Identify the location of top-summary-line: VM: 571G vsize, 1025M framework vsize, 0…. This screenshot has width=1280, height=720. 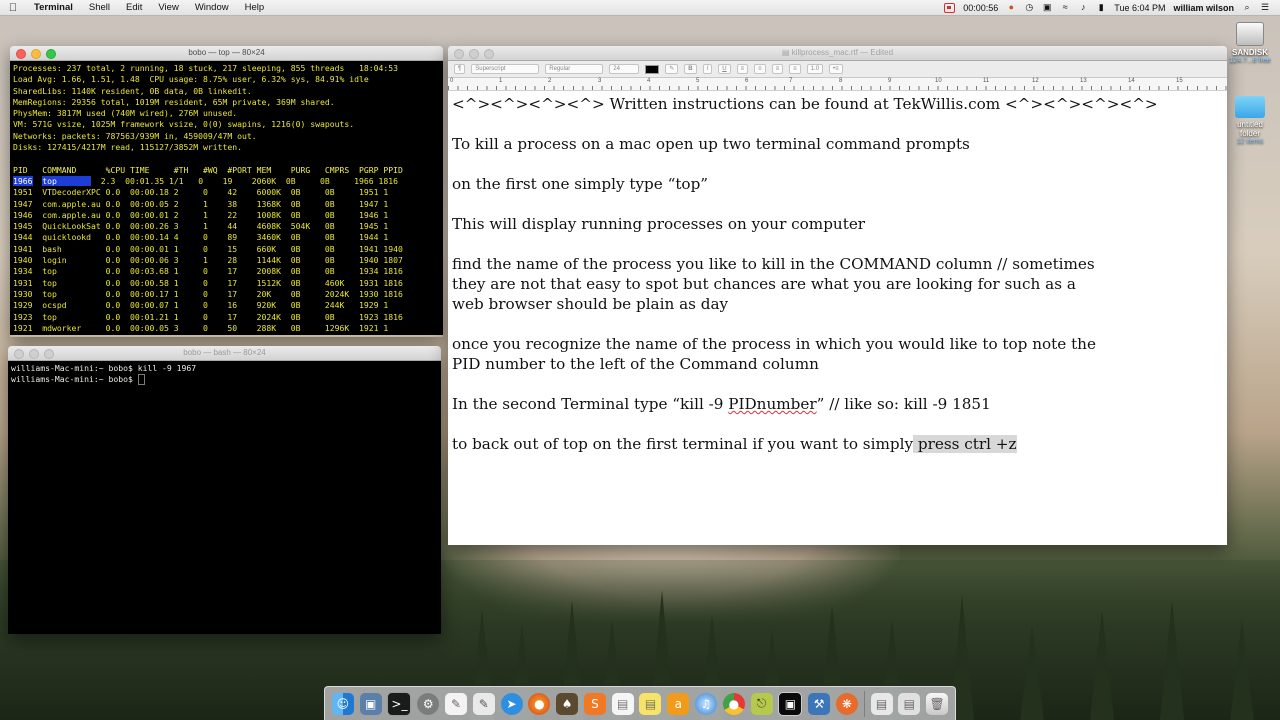
(184, 124).